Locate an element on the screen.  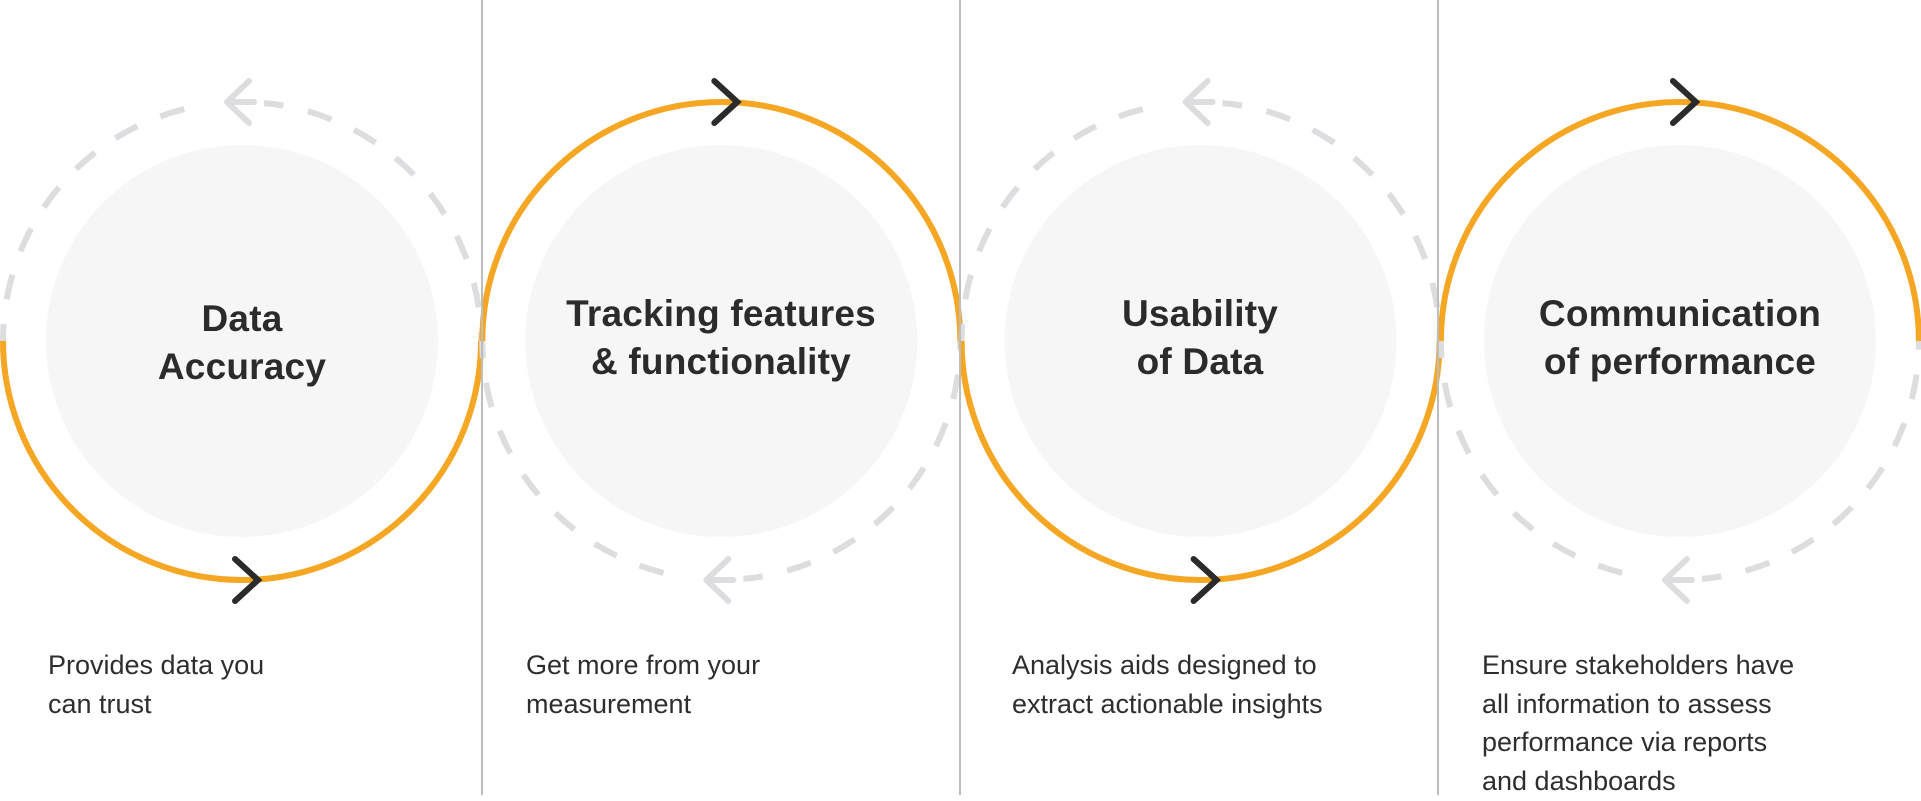
step-1-description: Provides data you can trust is located at coordinates (156, 684).